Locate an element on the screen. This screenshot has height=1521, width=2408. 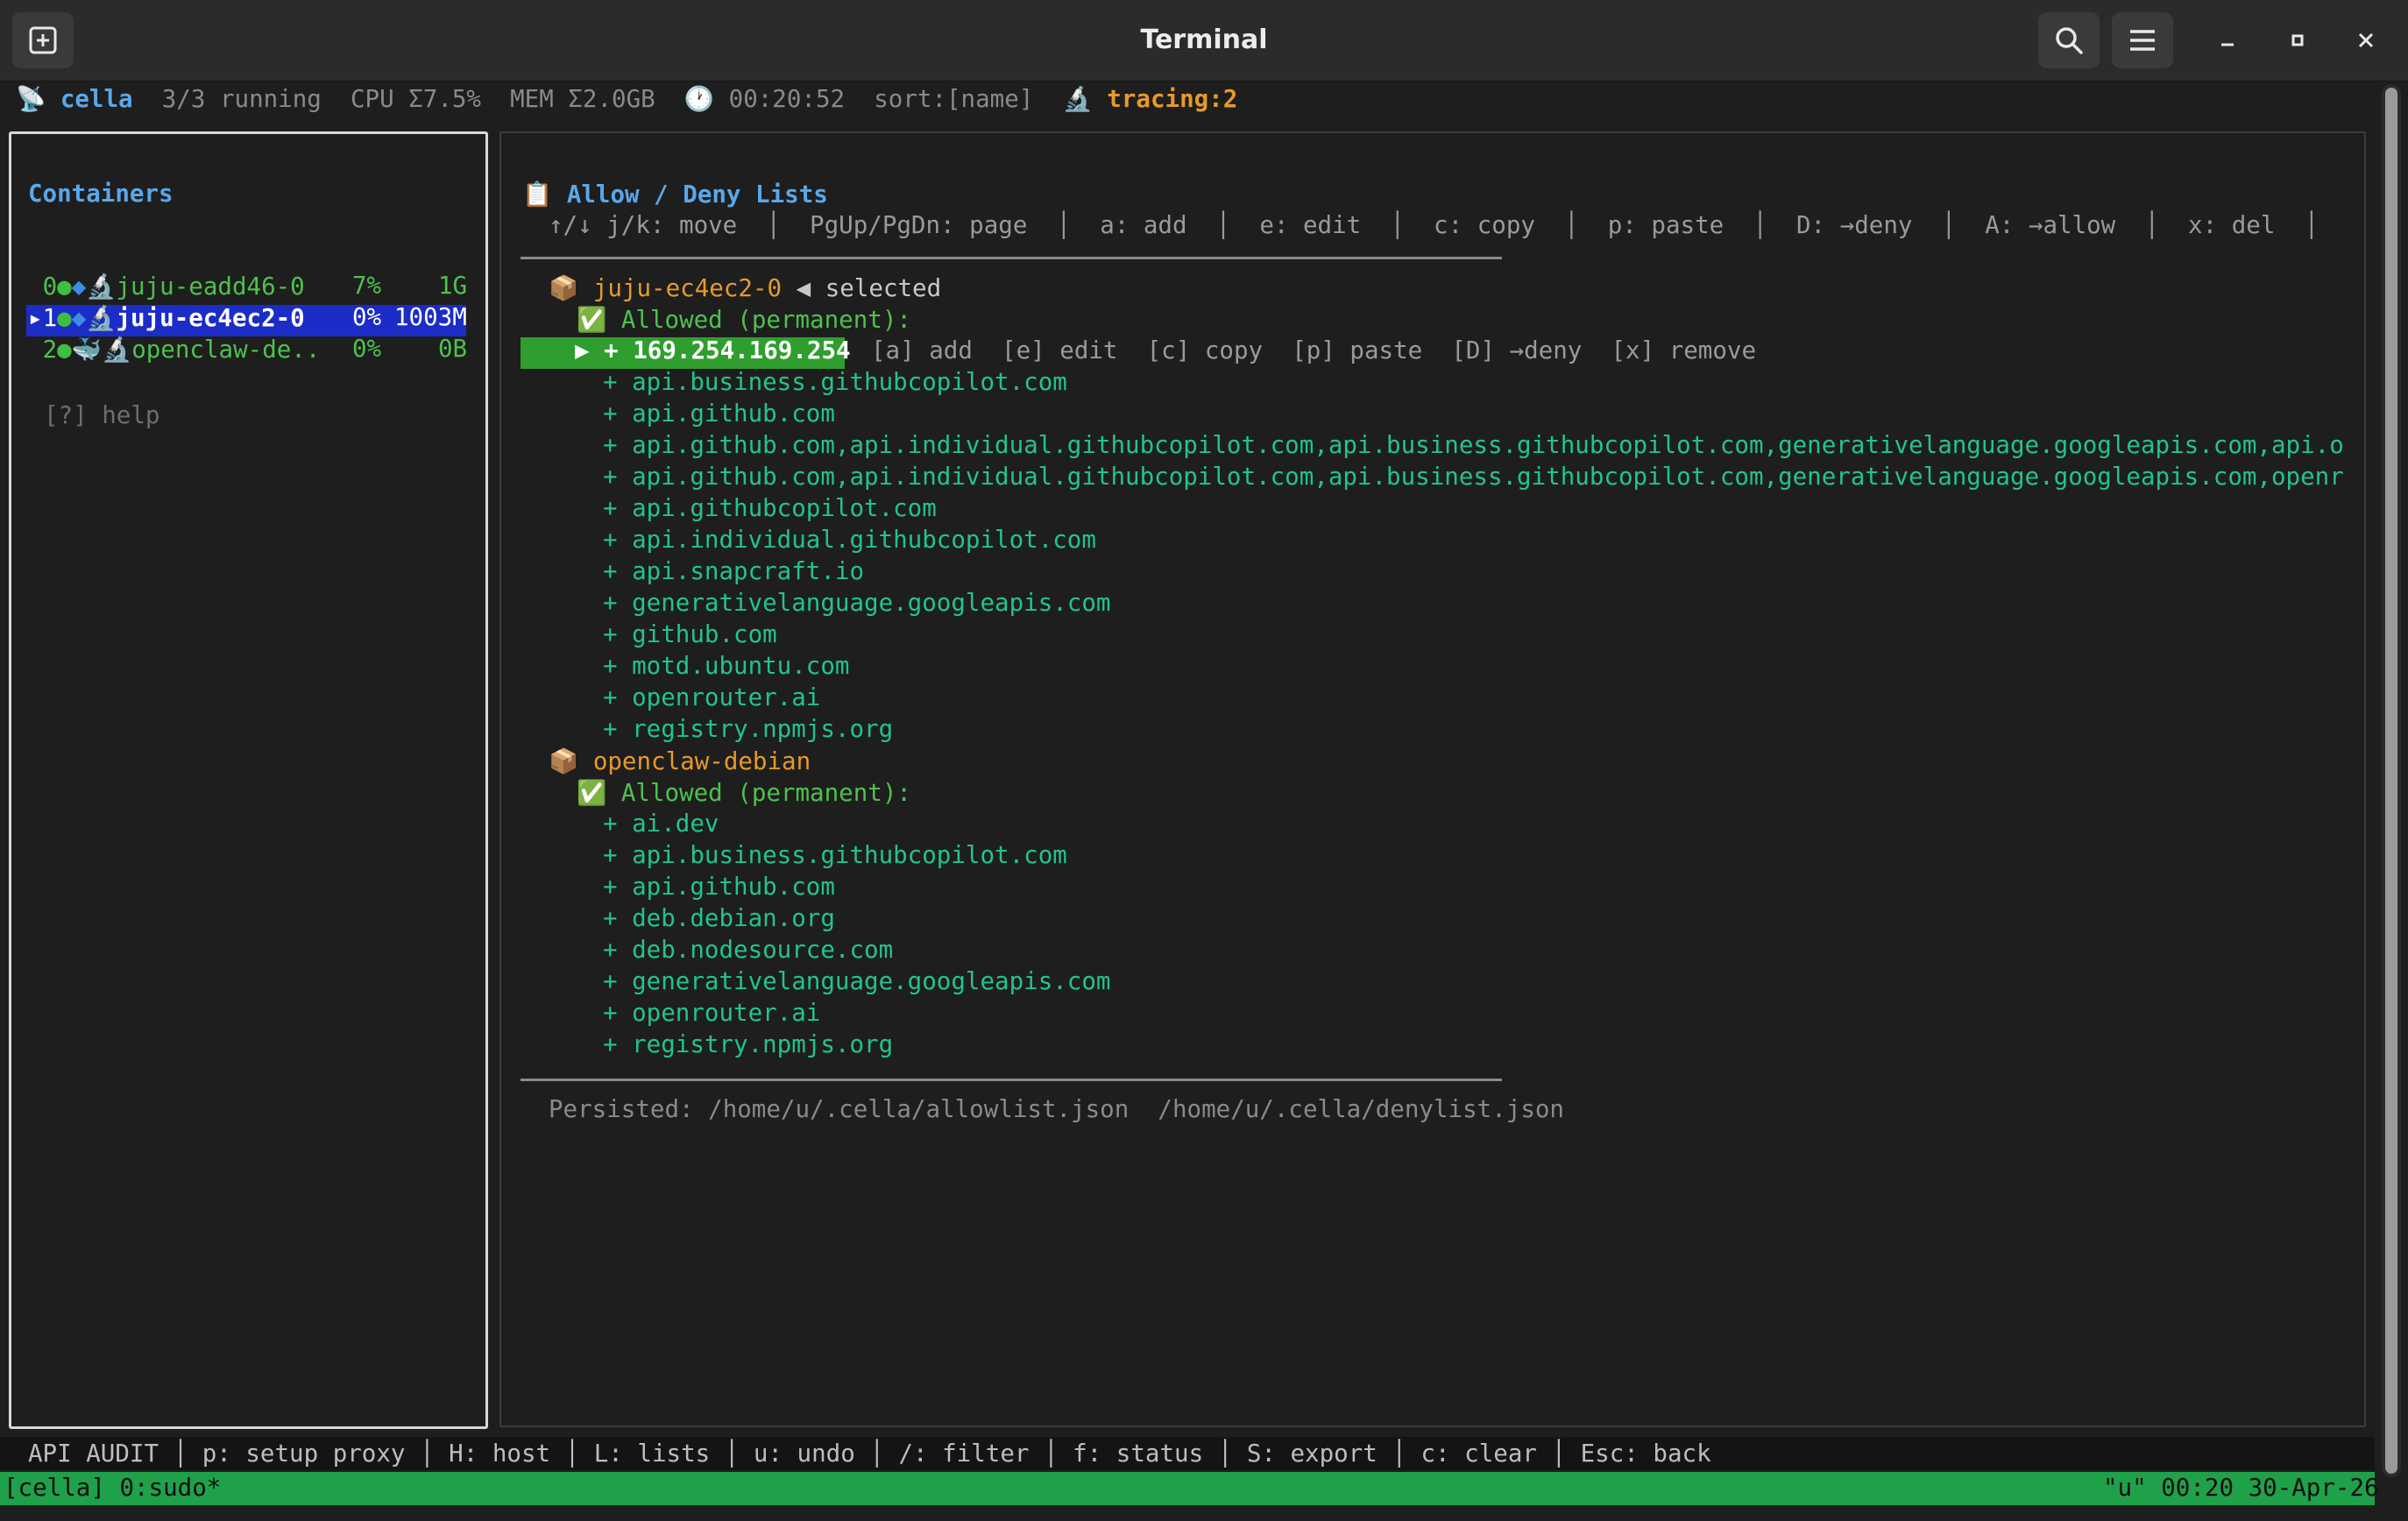
tmux-status-bar is located at coordinates (1187, 1488).